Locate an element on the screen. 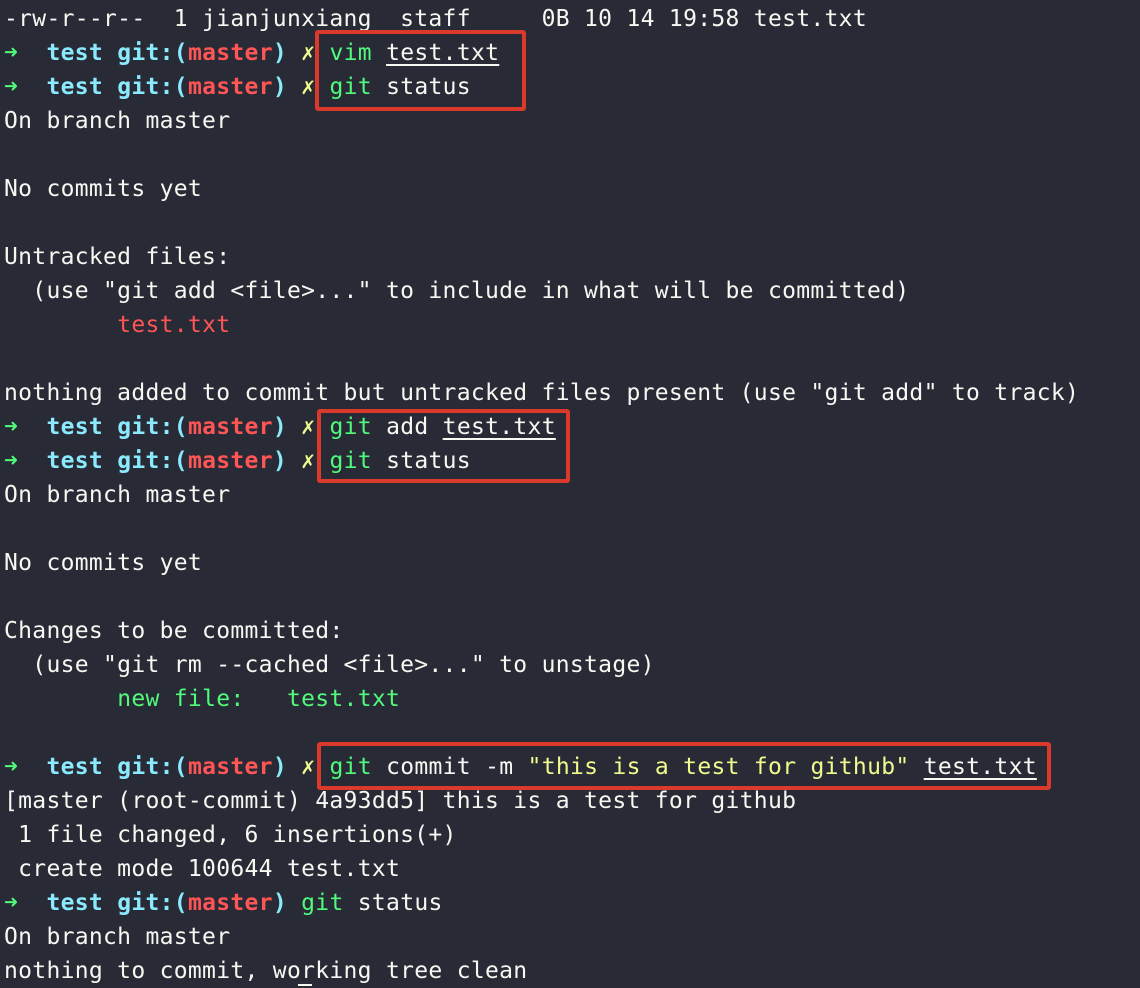 The image size is (1140, 988). output-line: Untracked files: is located at coordinates (117, 257).